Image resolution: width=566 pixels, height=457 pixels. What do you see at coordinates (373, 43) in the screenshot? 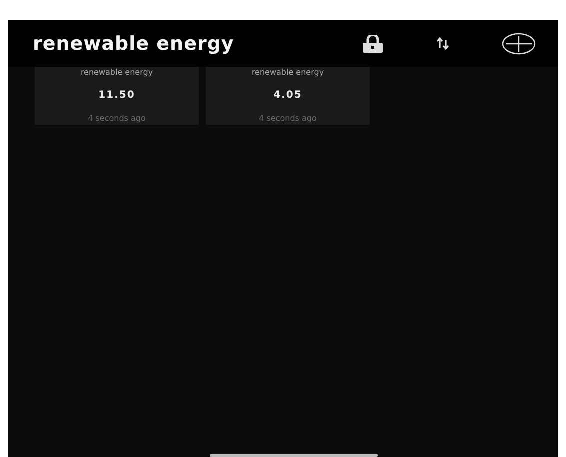
I see `lock-icon` at bounding box center [373, 43].